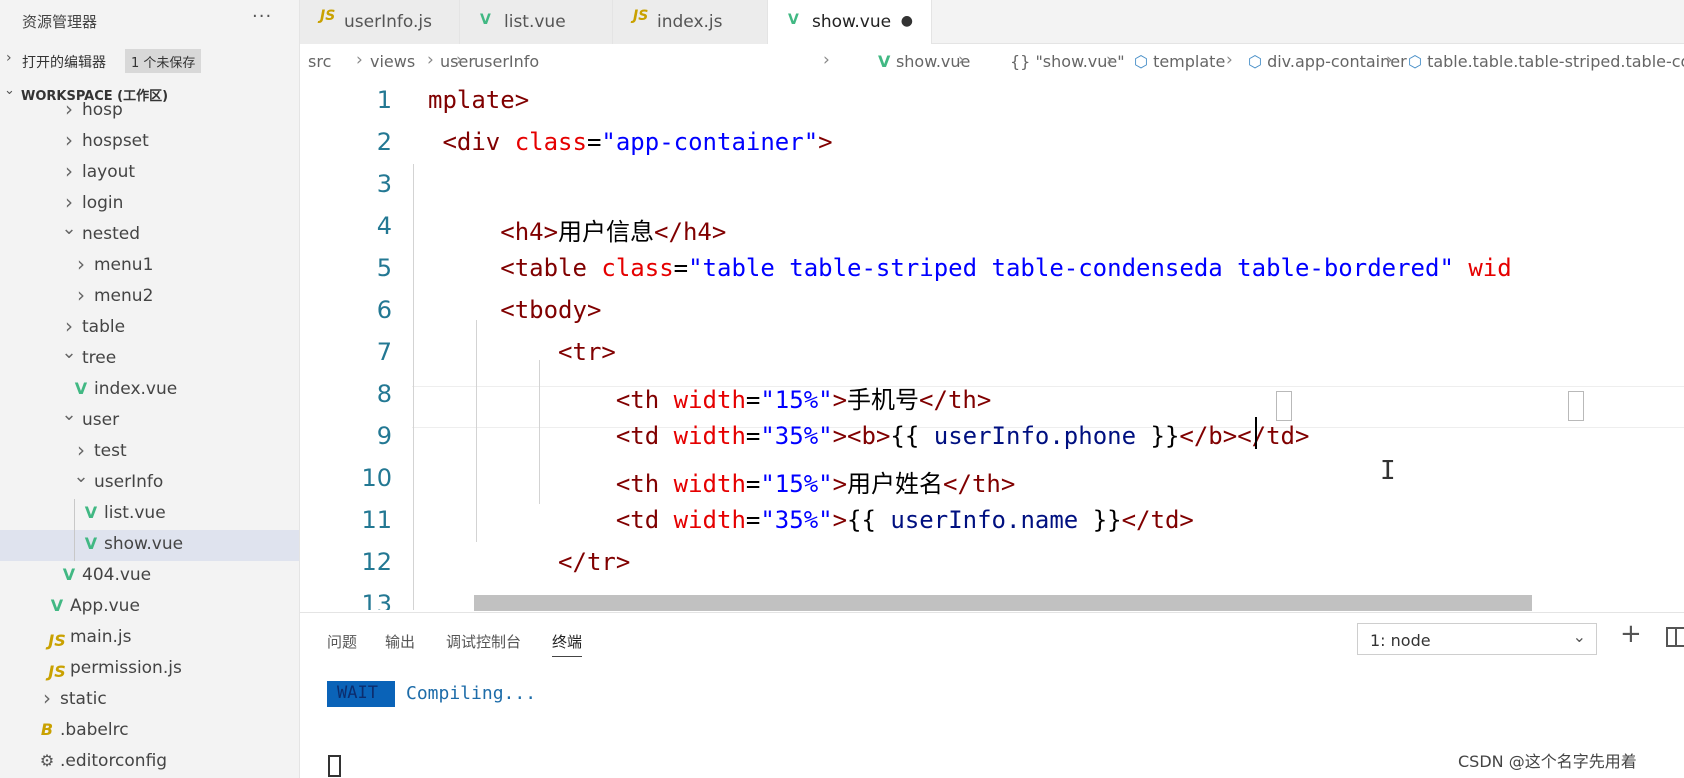 This screenshot has height=778, width=1684. Describe the element at coordinates (149, 638) in the screenshot. I see `tree-item-main-js: JS main.js` at that location.